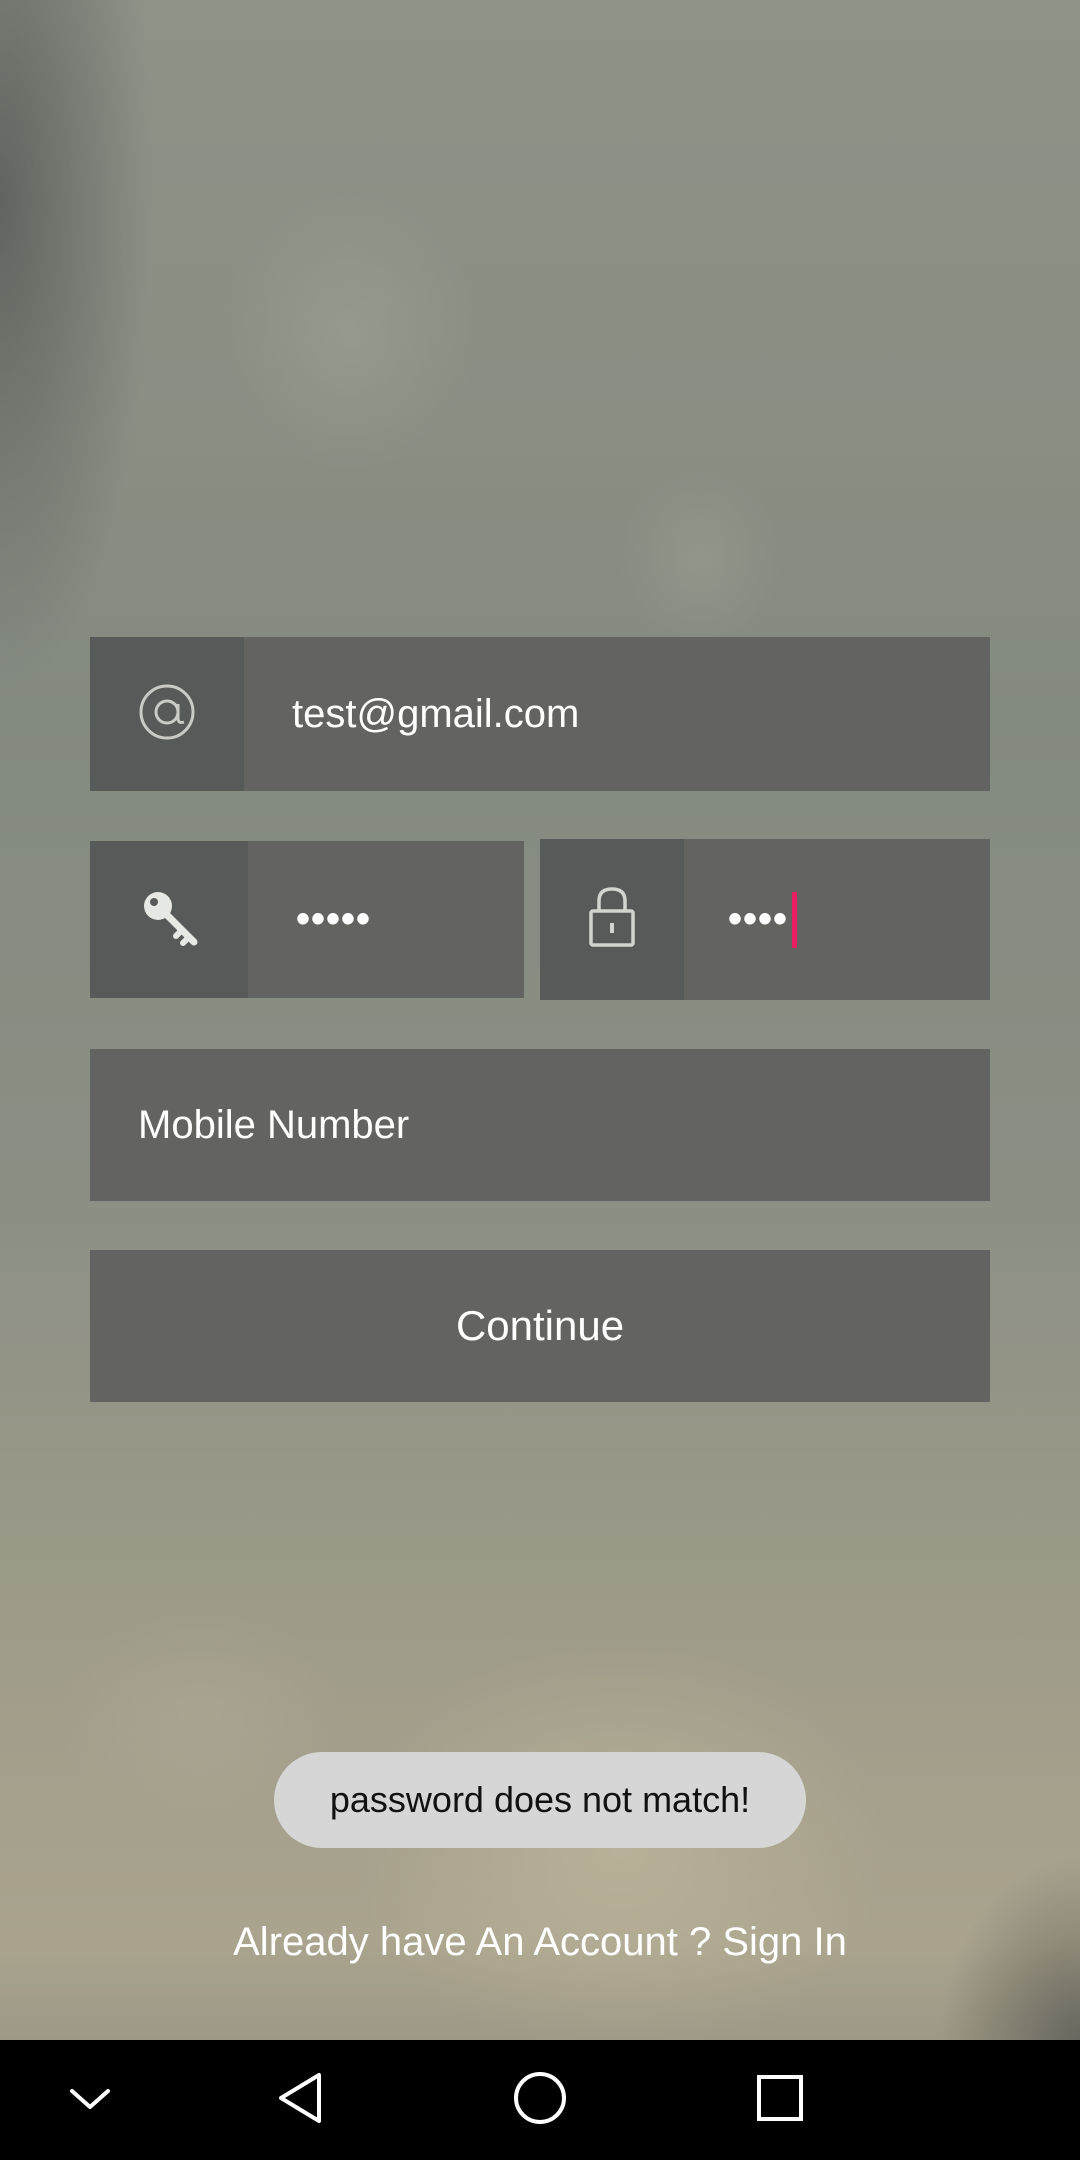 The width and height of the screenshot is (1080, 2160). I want to click on email-value: test@gmail.com, so click(436, 713).